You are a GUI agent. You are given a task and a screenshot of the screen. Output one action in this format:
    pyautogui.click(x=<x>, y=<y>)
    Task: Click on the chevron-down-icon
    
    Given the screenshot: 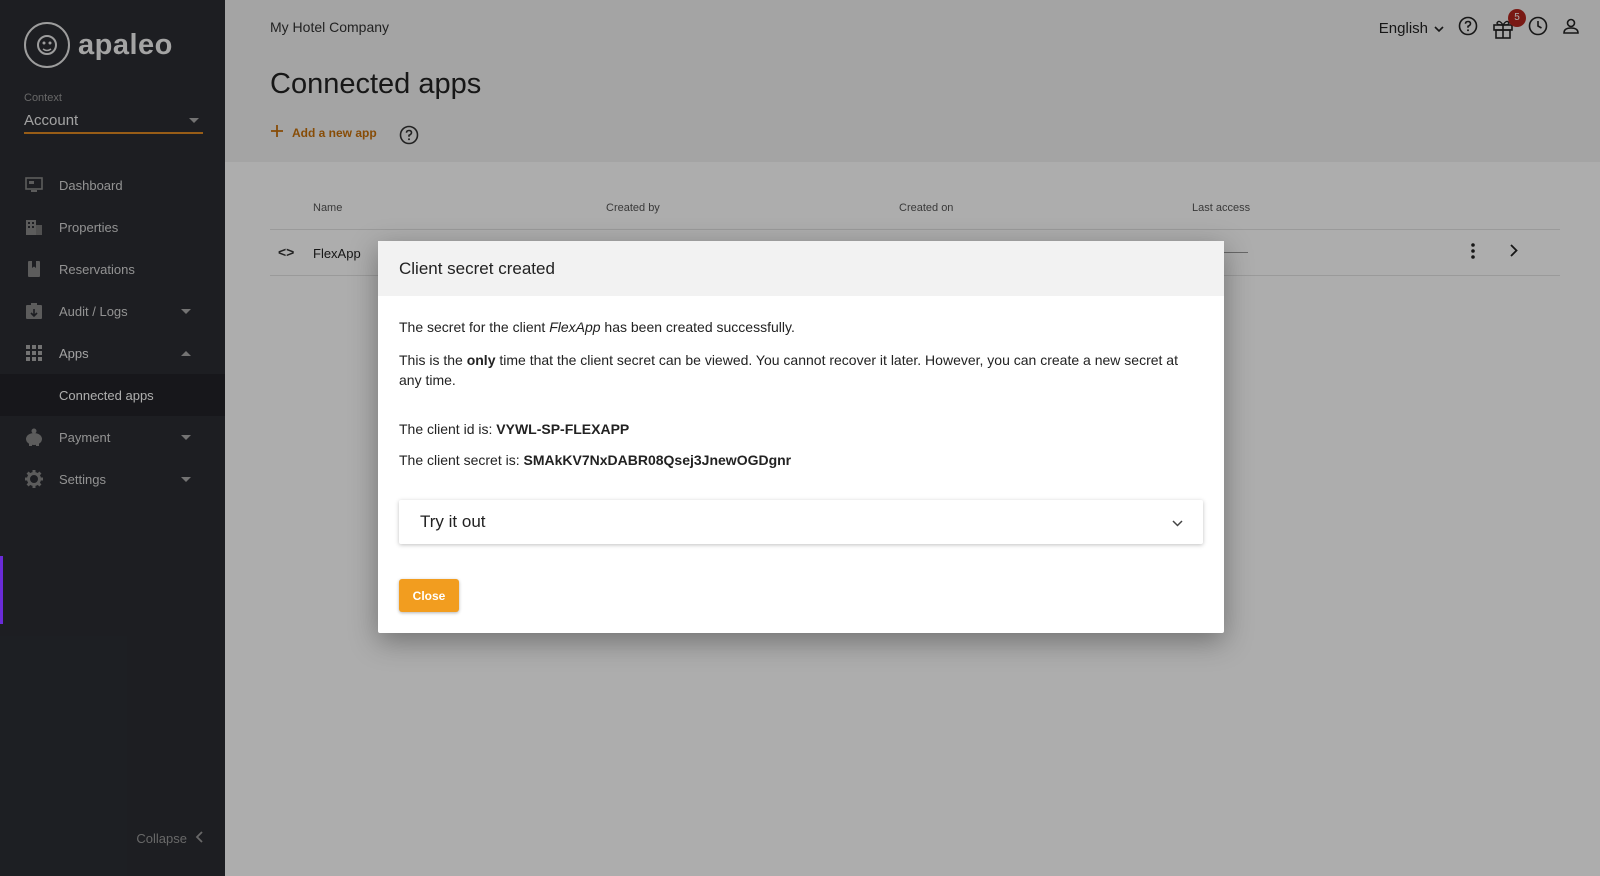 What is the action you would take?
    pyautogui.click(x=1177, y=522)
    